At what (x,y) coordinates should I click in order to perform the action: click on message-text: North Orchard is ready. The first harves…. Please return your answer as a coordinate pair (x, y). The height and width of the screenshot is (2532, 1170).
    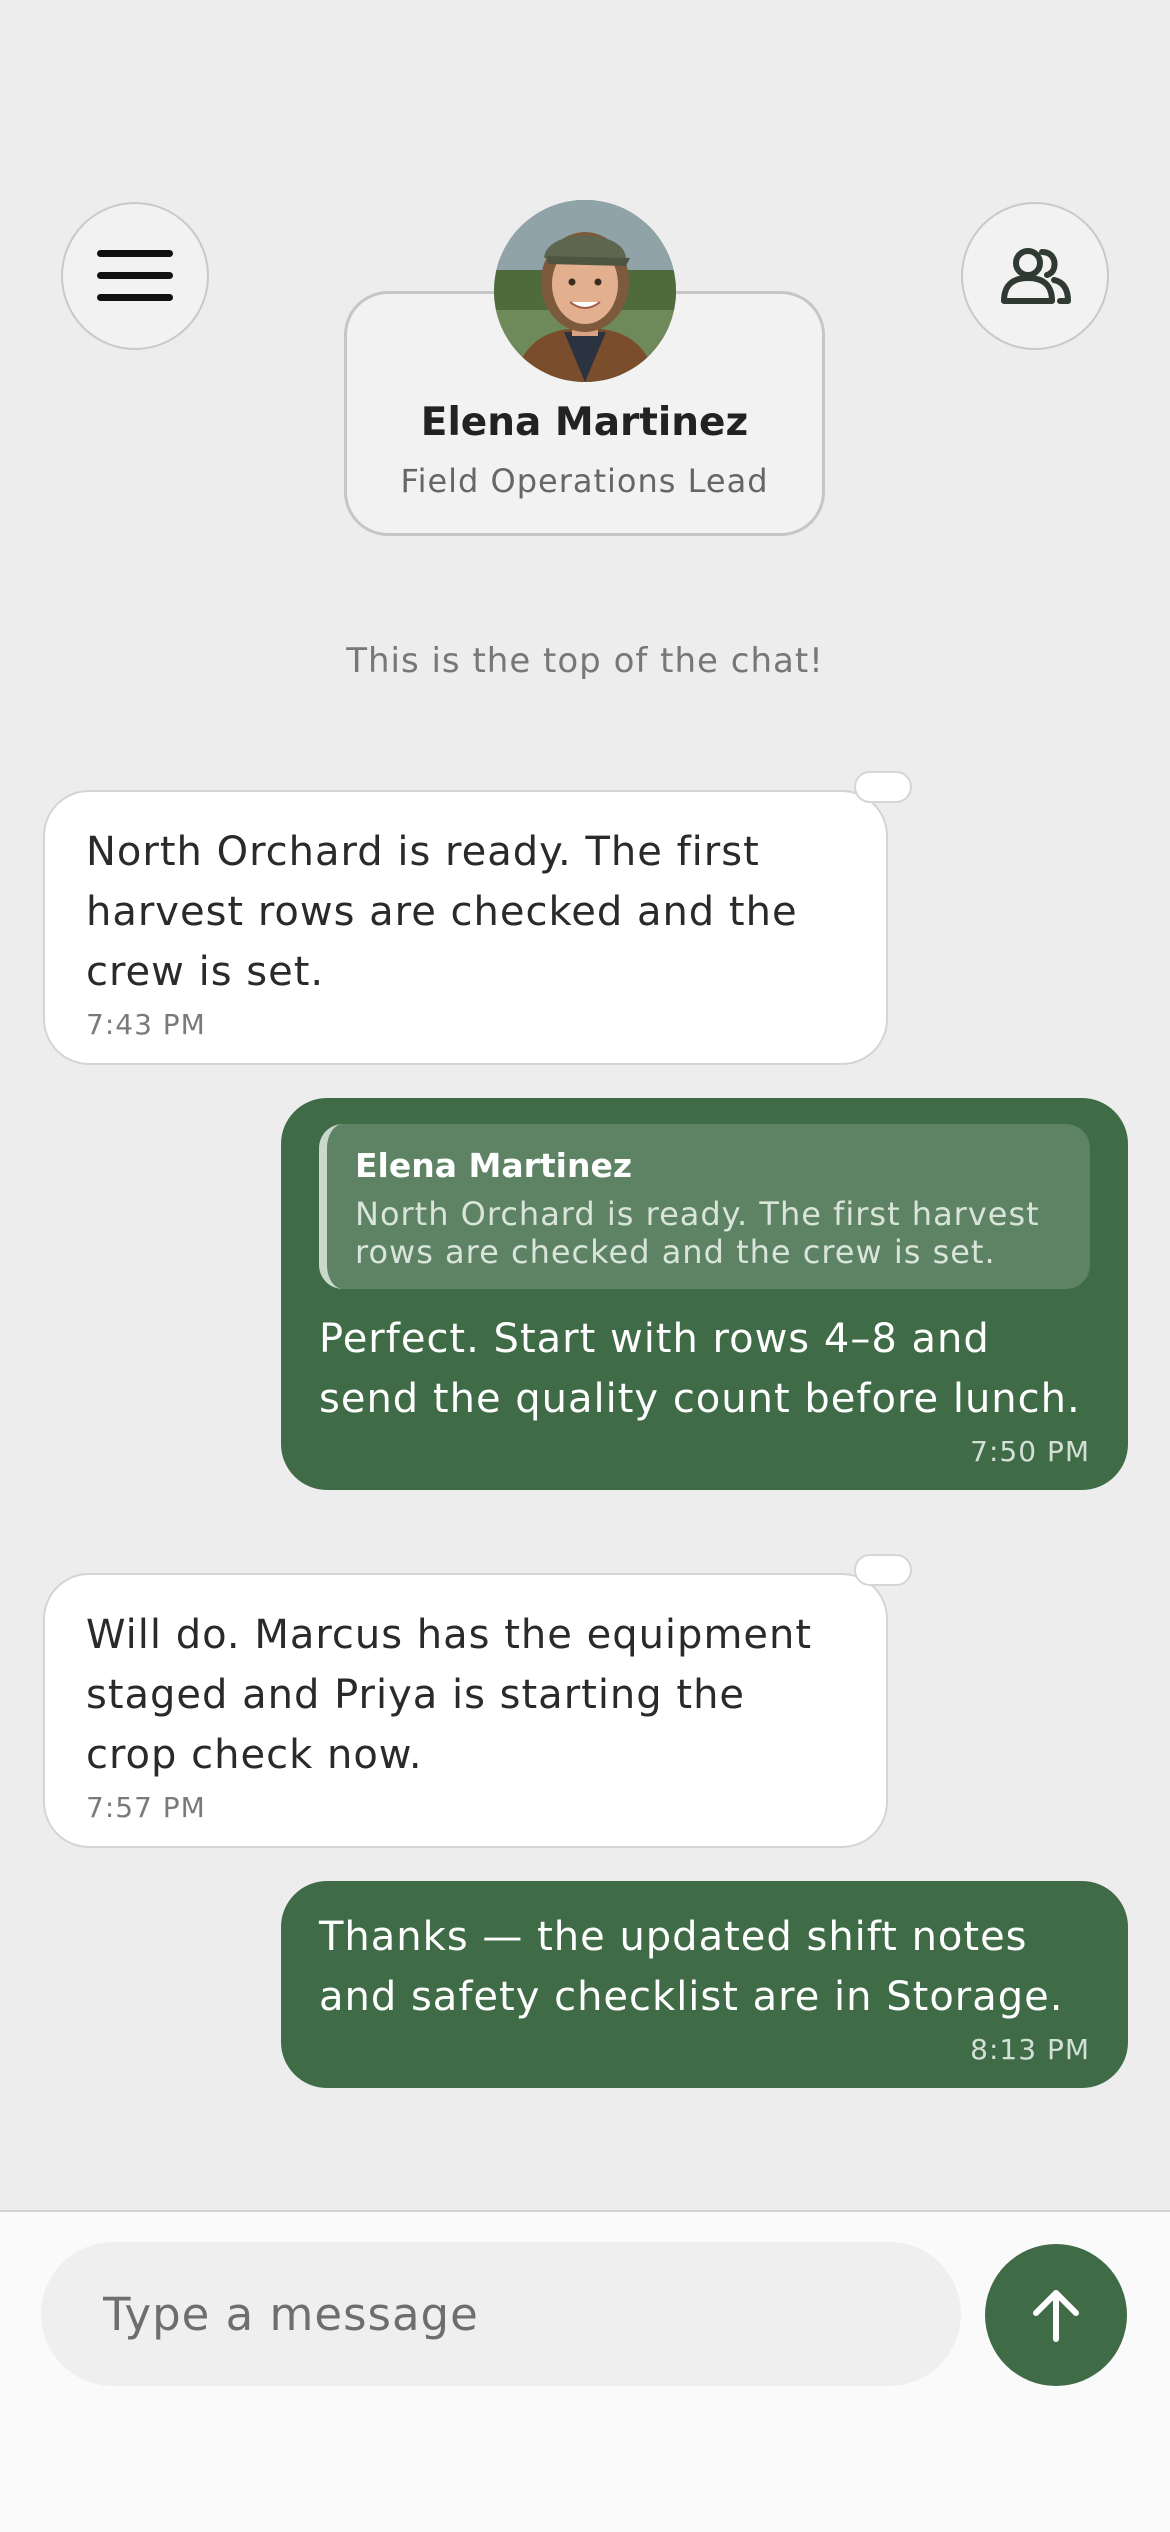
    Looking at the image, I should click on (442, 912).